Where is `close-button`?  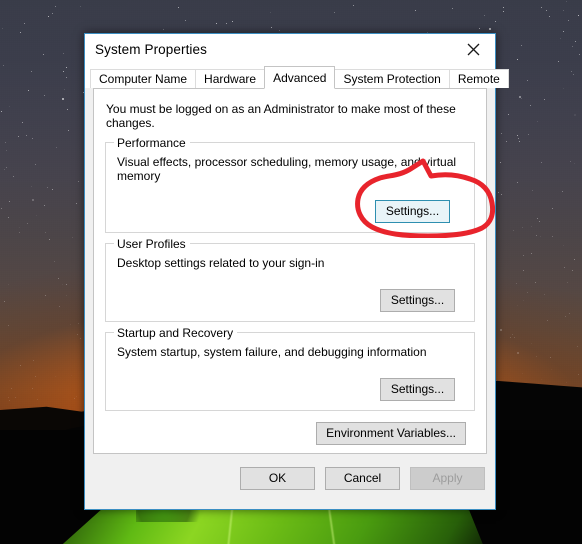 close-button is located at coordinates (473, 49).